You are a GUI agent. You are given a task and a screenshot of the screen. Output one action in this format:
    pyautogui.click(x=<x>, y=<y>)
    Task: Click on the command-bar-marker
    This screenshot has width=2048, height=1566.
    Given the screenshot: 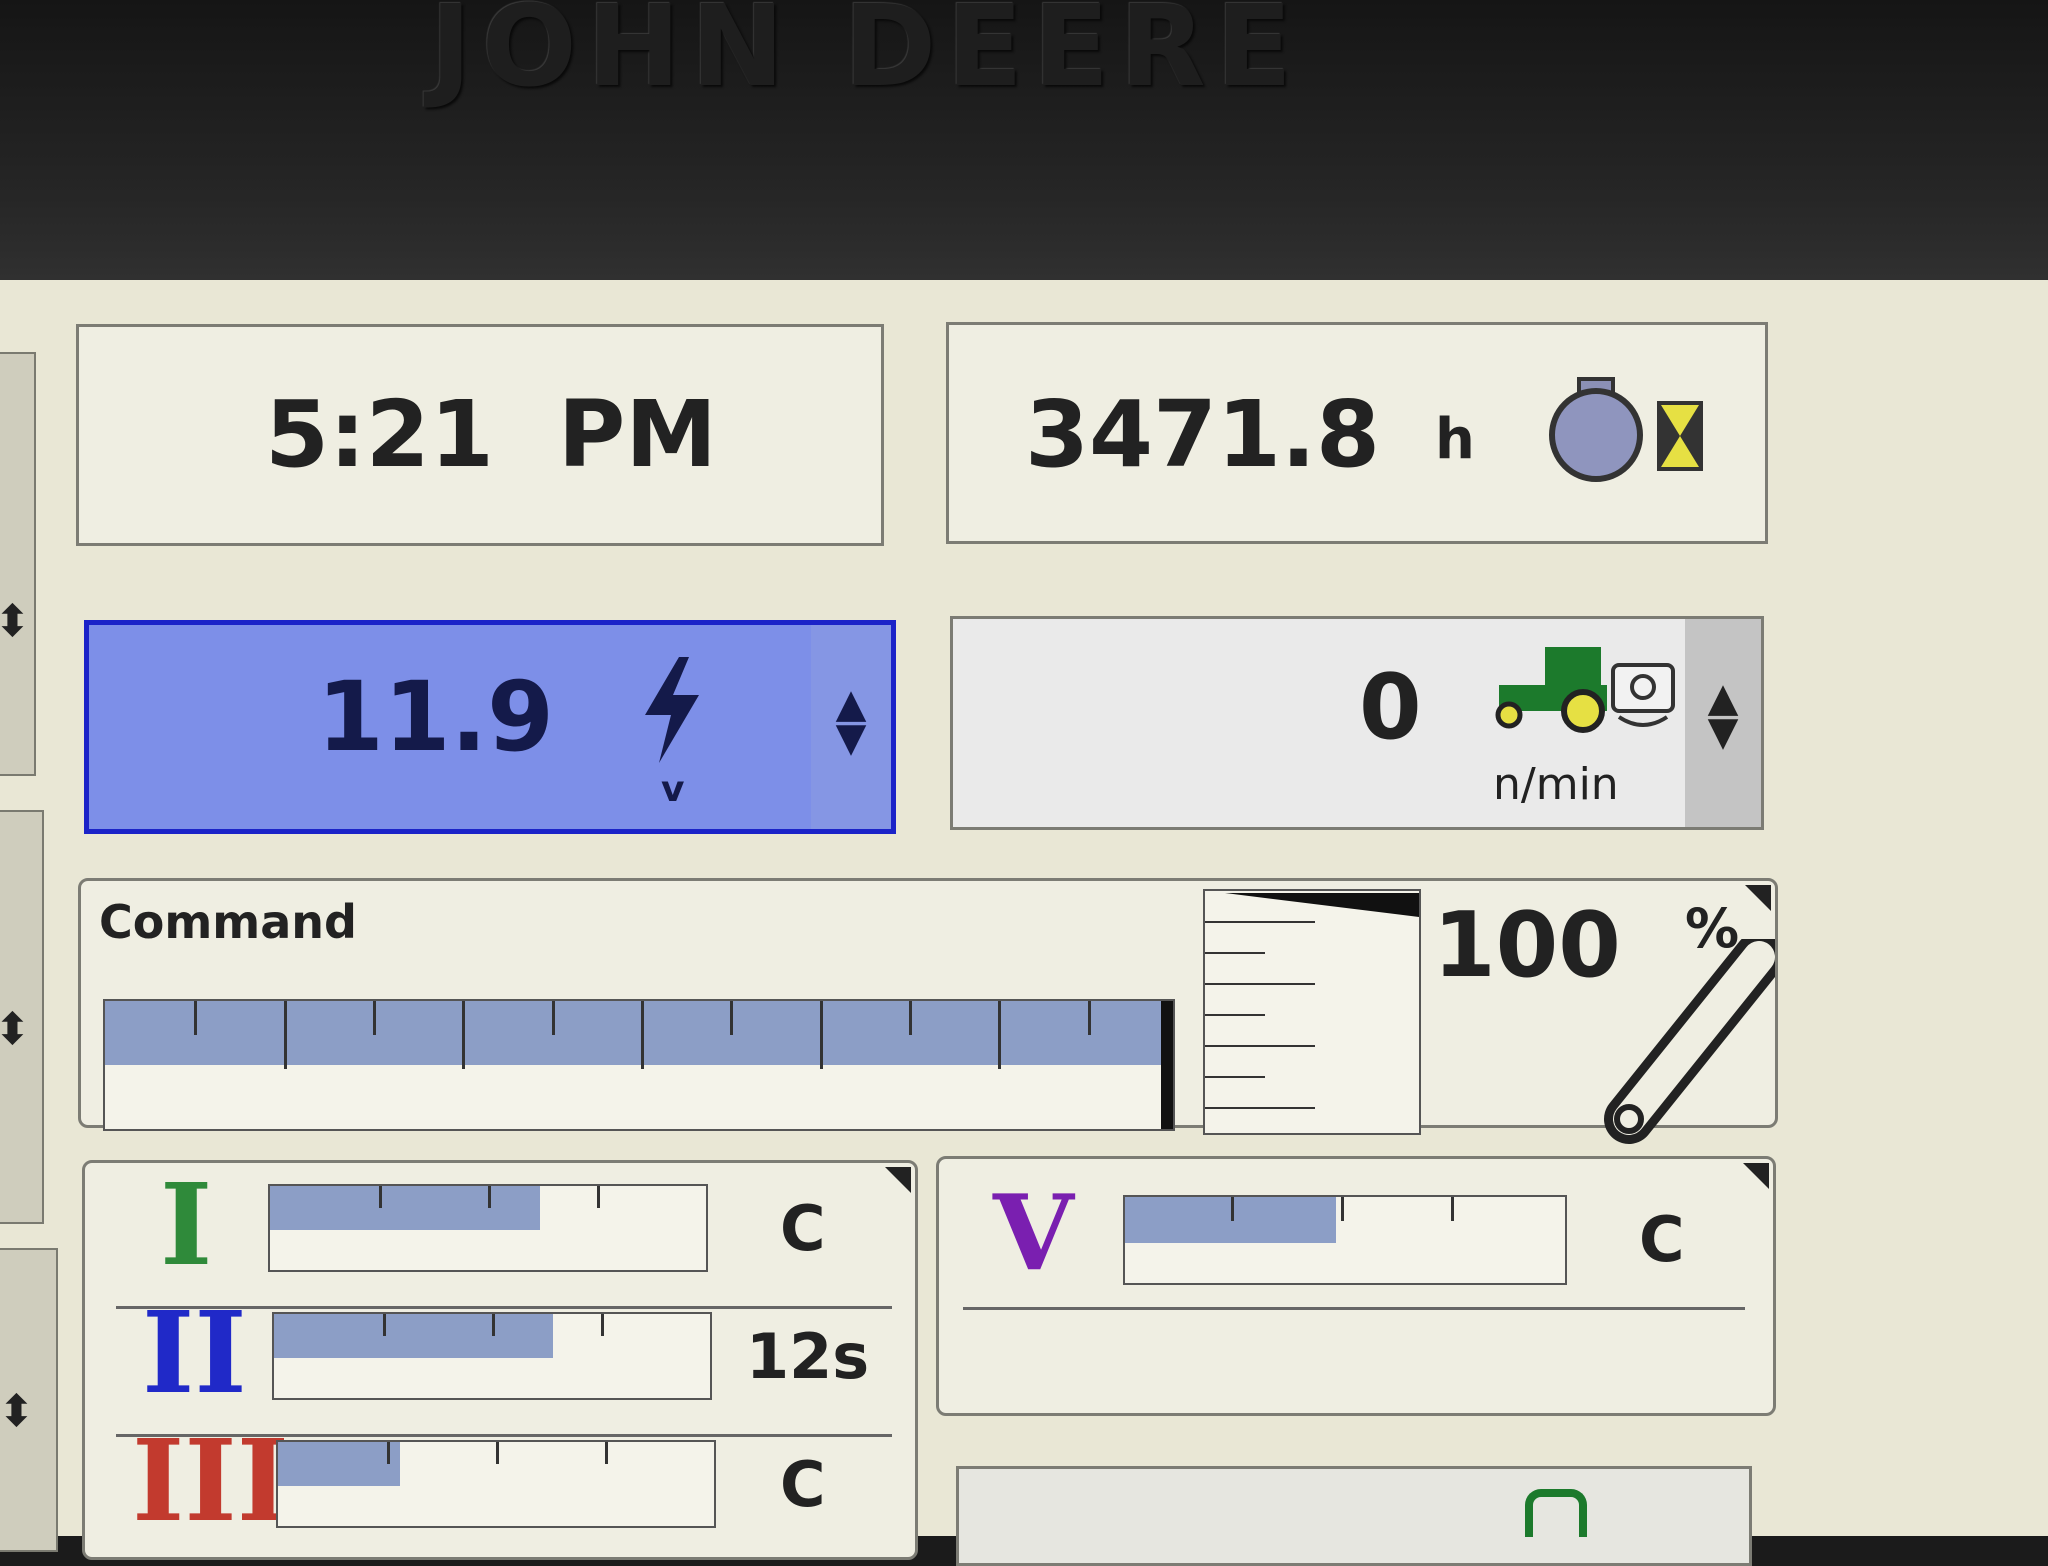 What is the action you would take?
    pyautogui.click(x=1167, y=1065)
    